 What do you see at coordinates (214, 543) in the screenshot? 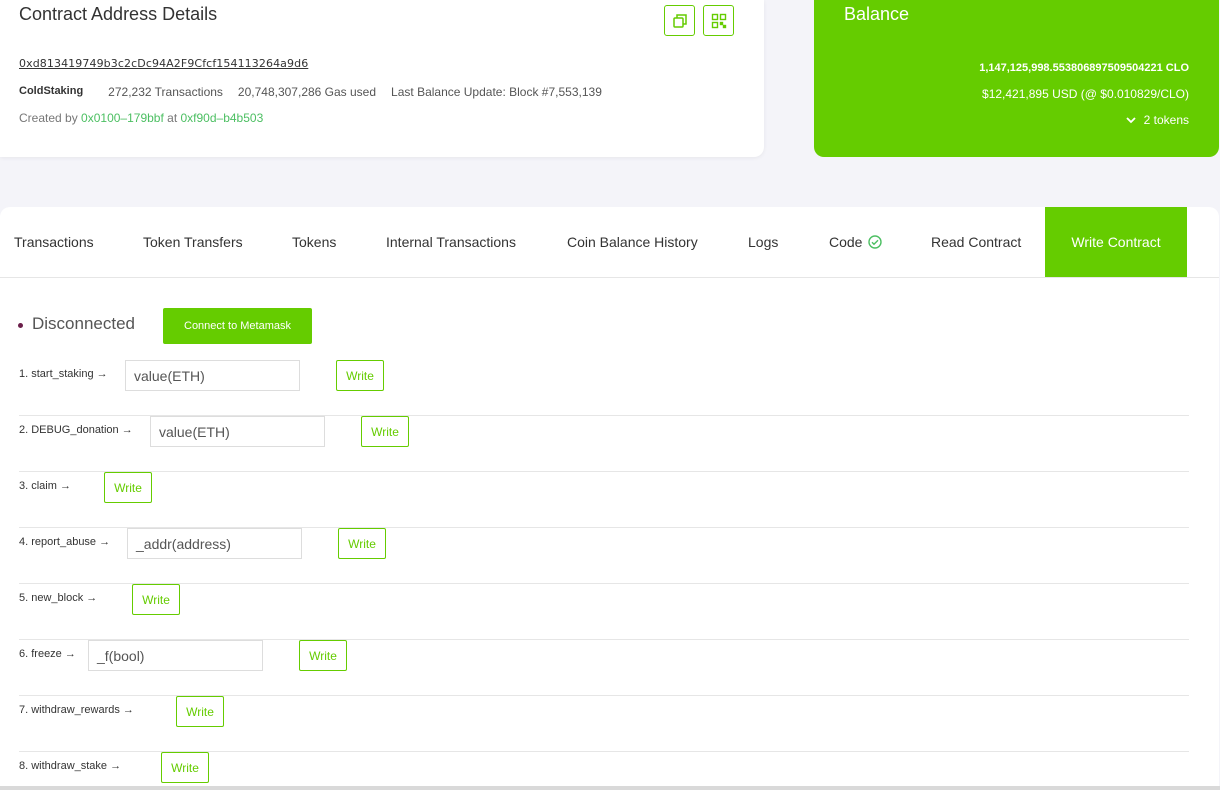
I see `address-input: _addr(address)` at bounding box center [214, 543].